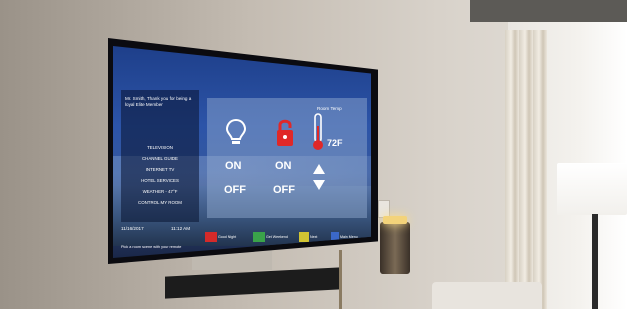 The width and height of the screenshot is (627, 309). Describe the element at coordinates (592, 189) in the screenshot. I see `floor-lamp-shade` at that location.